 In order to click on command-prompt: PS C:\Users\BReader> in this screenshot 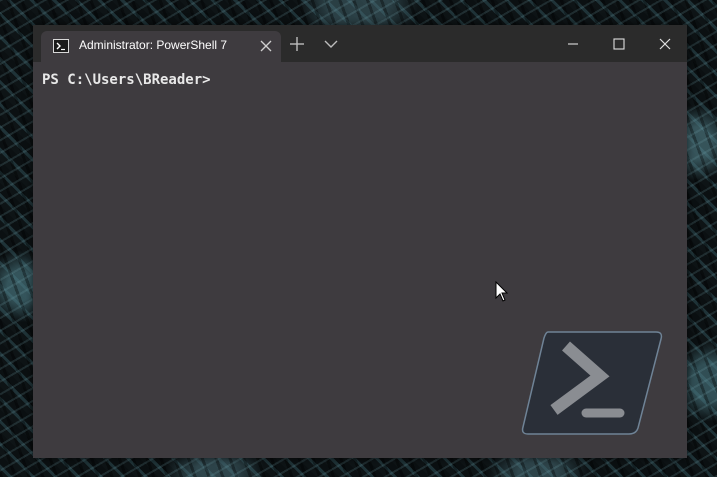, I will do `click(126, 80)`.